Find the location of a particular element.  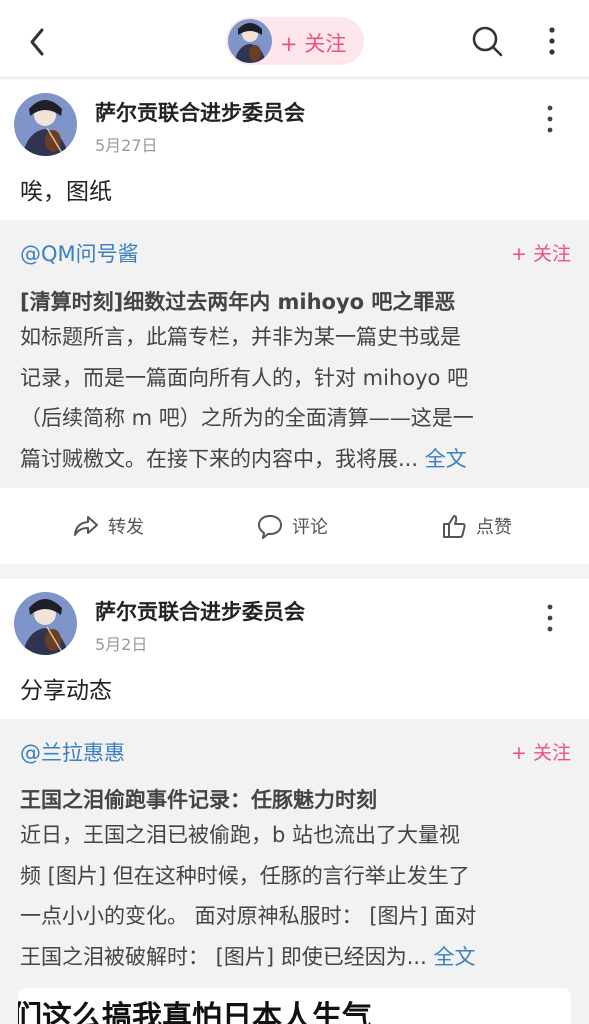

body-line-last: 王国之泪被破解时： [图片] 即使已经因为... 全文 is located at coordinates (294, 957).